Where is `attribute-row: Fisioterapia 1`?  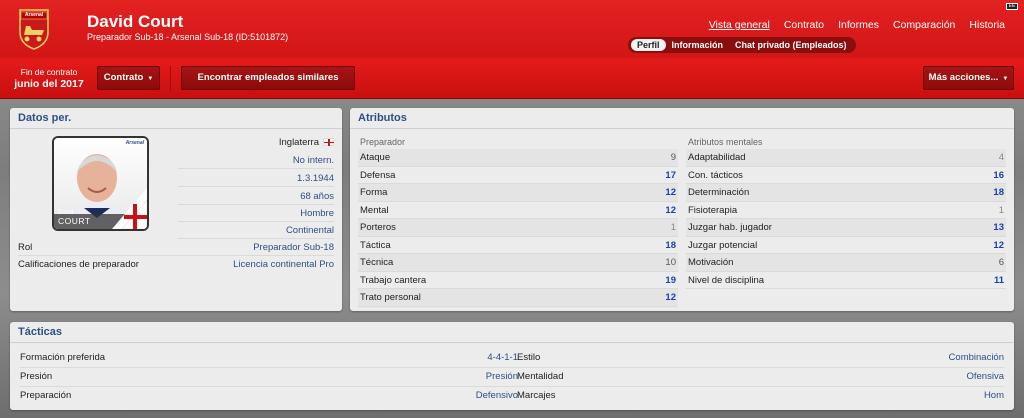
attribute-row: Fisioterapia 1 is located at coordinates (846, 210).